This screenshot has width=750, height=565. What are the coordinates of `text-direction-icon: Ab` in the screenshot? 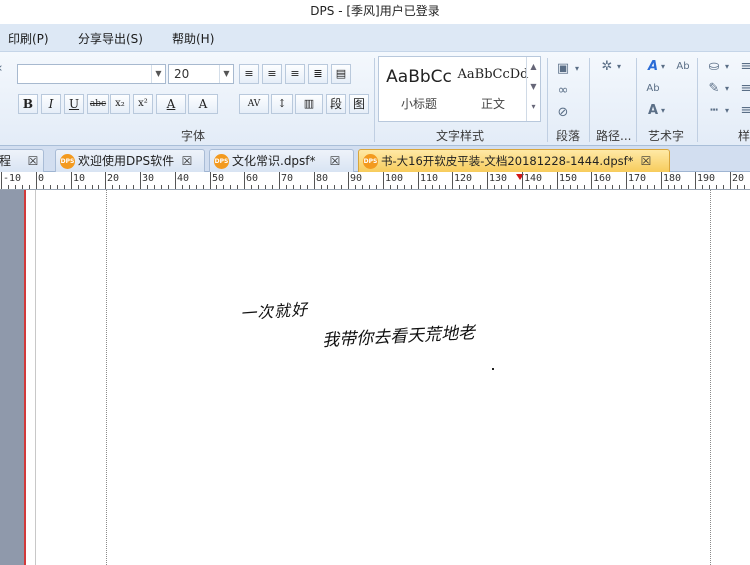 It's located at (683, 67).